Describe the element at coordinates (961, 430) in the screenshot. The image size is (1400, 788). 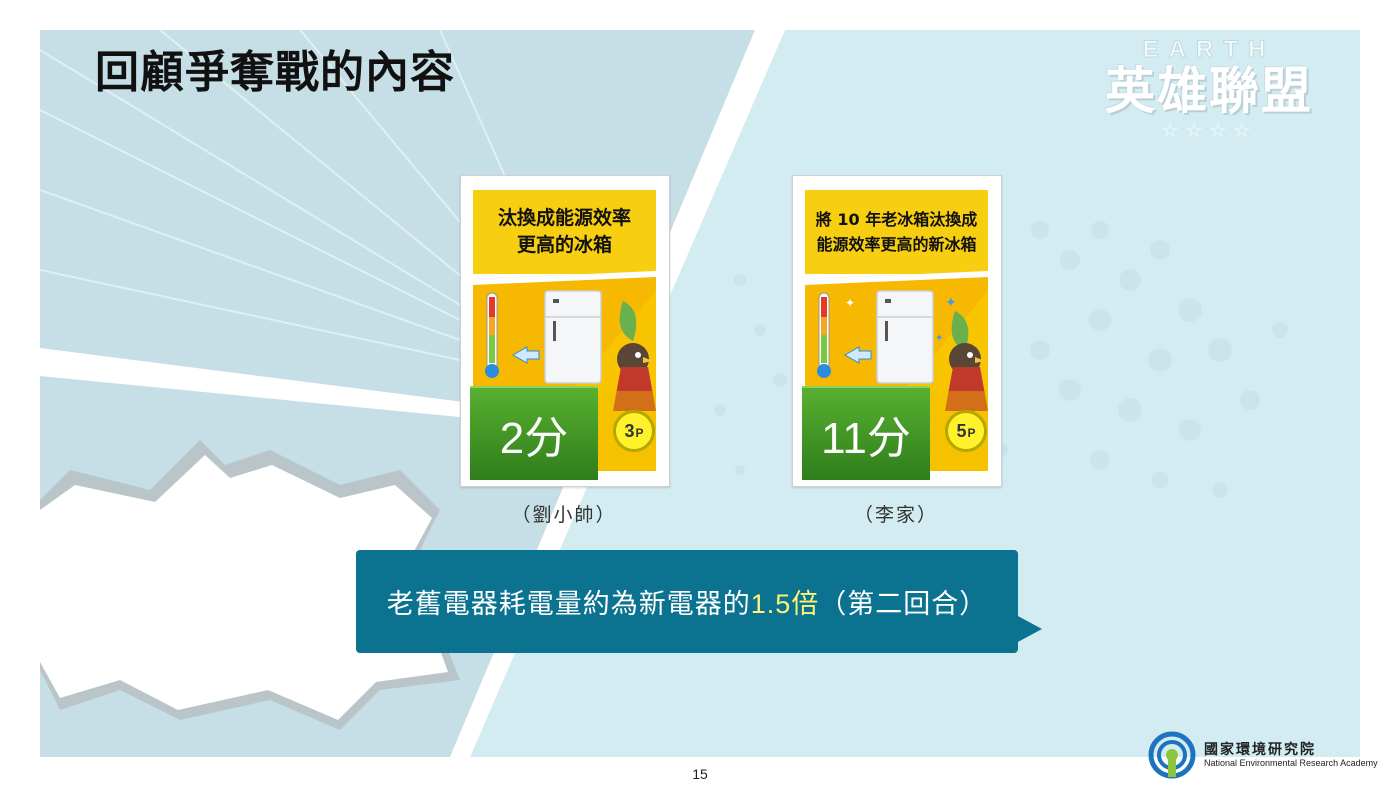
I see `card-2-points: 5` at that location.